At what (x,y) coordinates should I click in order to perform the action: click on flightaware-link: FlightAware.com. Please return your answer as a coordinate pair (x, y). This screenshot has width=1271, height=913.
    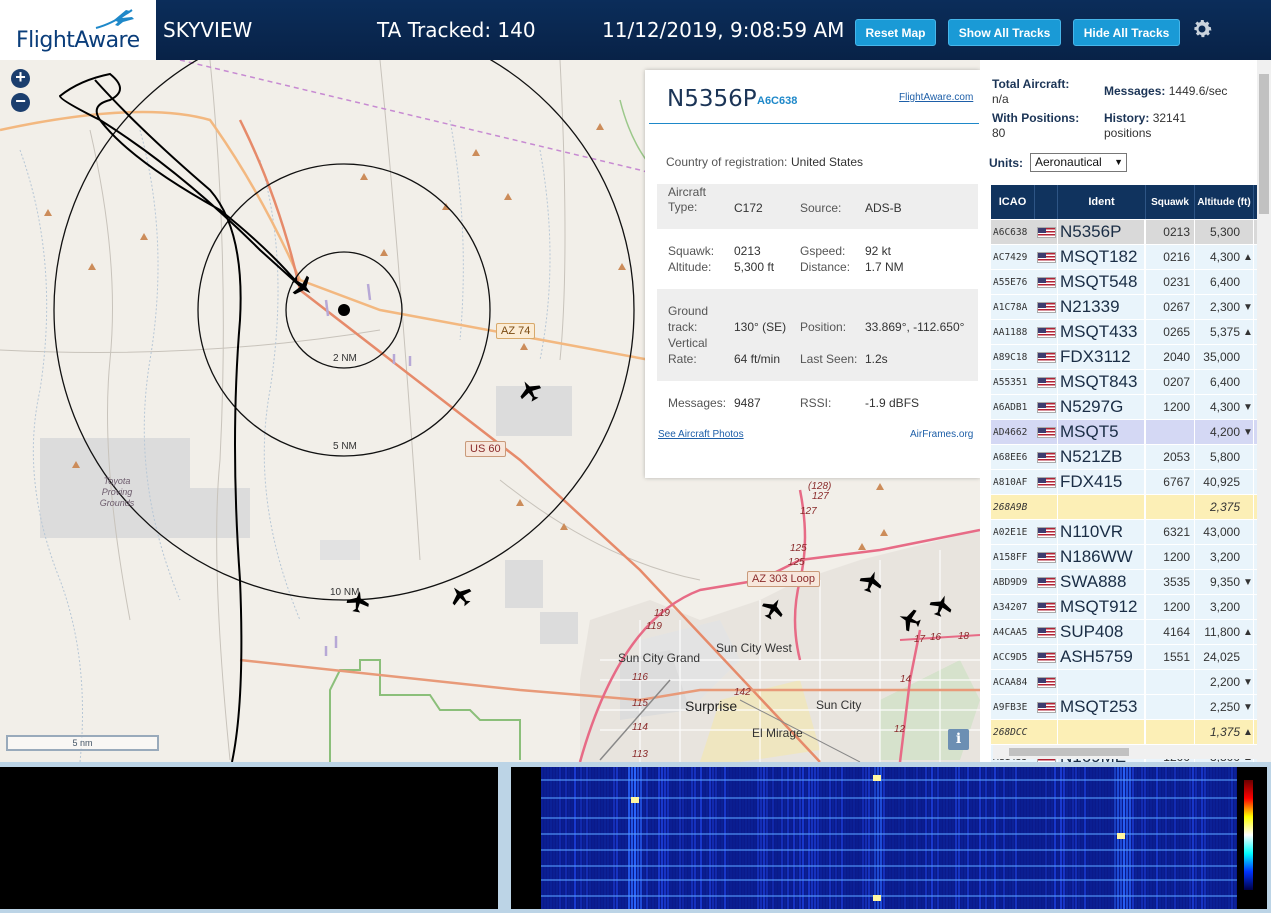
    Looking at the image, I should click on (936, 97).